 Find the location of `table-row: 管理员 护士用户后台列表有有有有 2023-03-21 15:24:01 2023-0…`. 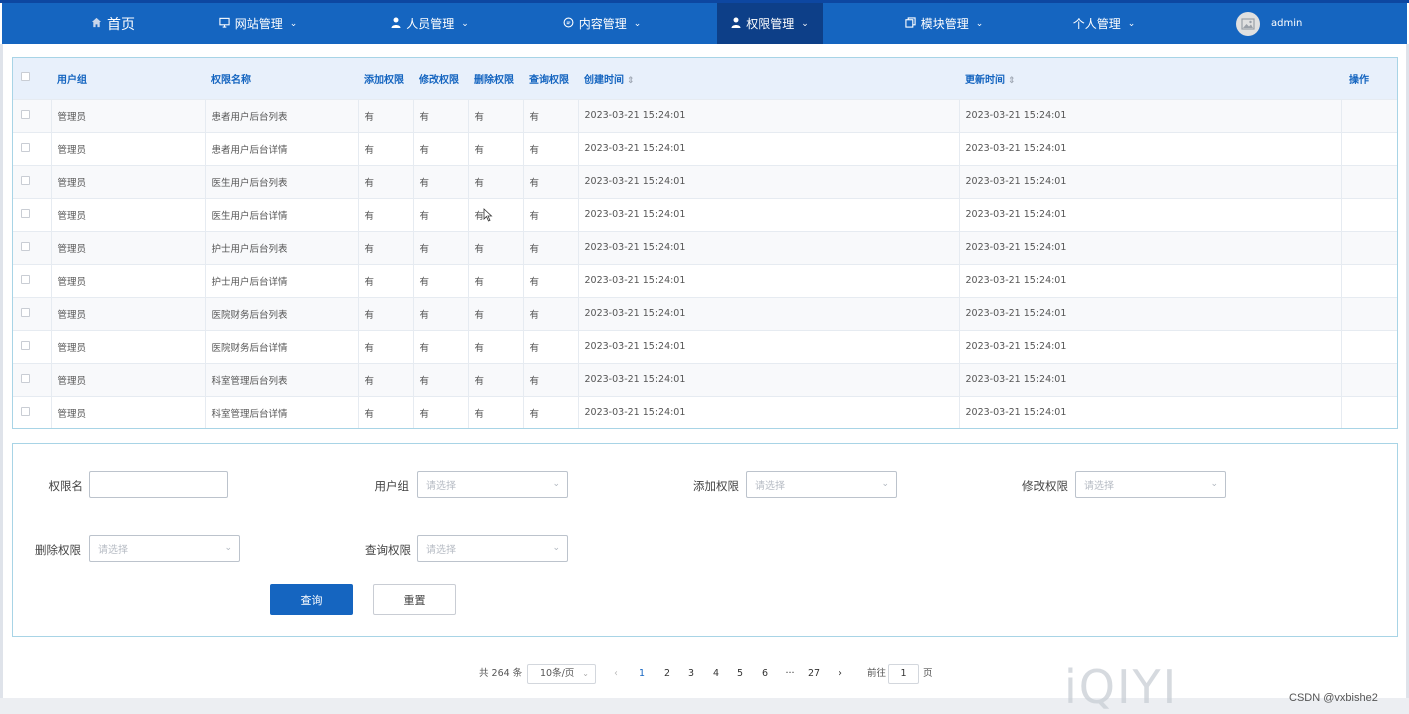

table-row: 管理员 护士用户后台列表有有有有 2023-03-21 15:24:01 2023-0… is located at coordinates (705, 247).